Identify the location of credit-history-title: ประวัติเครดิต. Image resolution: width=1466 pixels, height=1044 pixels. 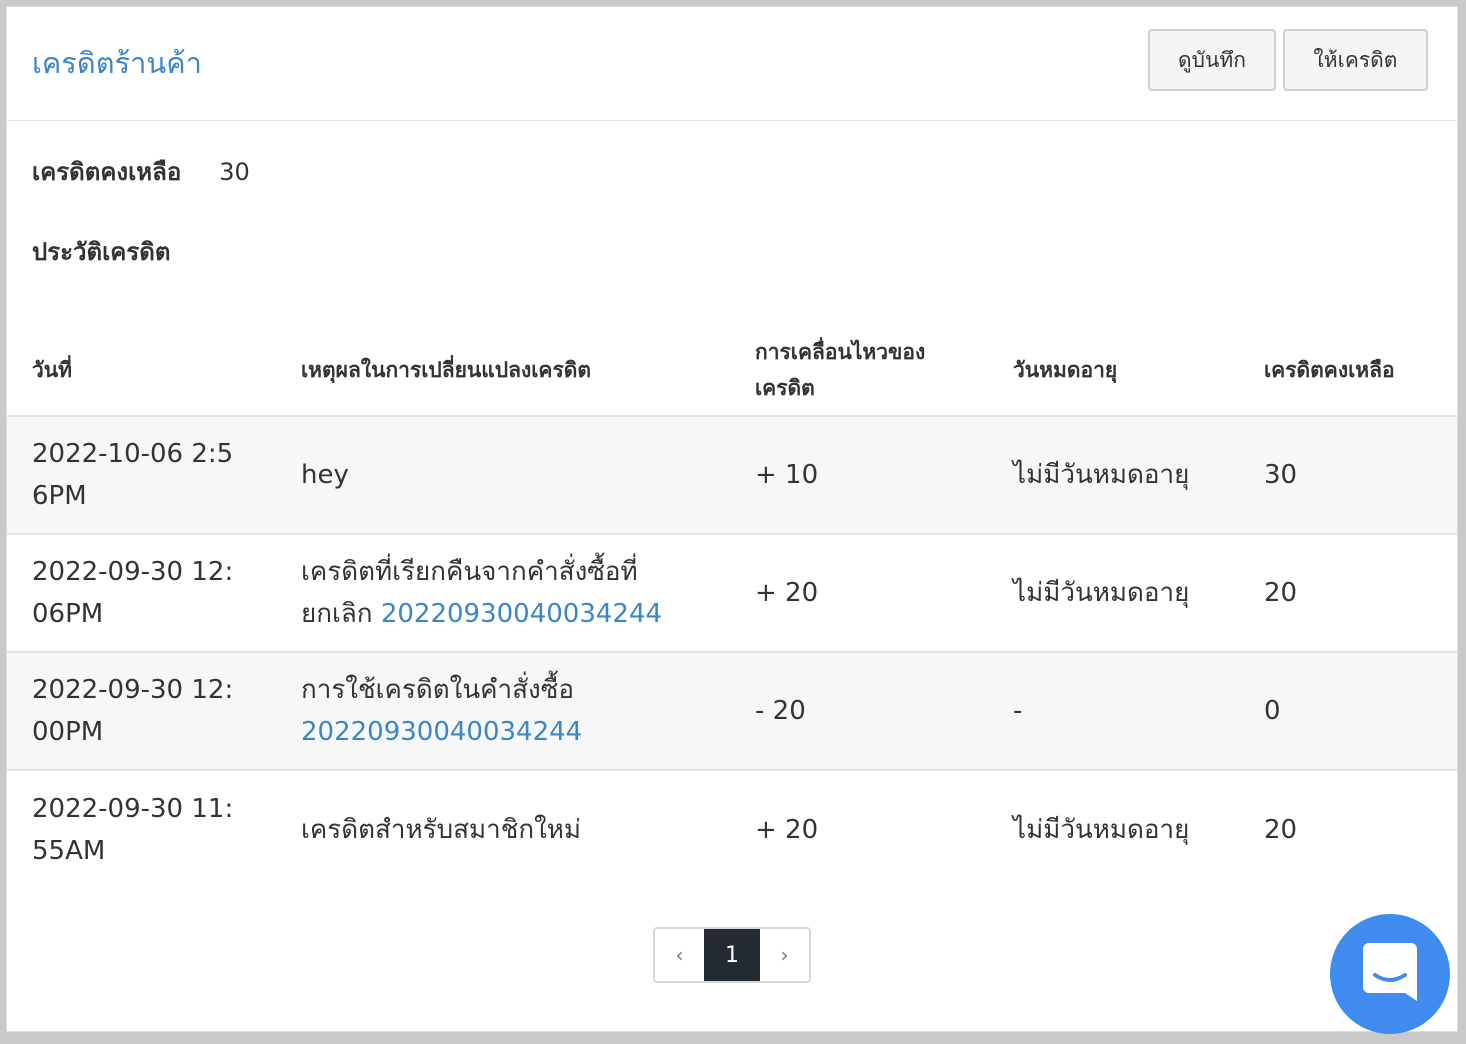
(101, 252).